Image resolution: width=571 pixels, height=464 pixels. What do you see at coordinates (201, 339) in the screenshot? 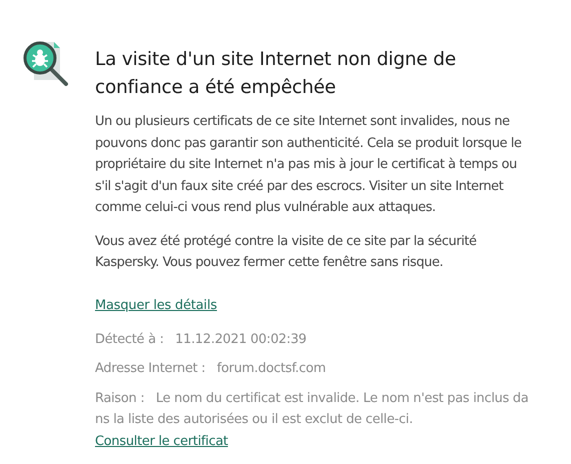
I see `detail-text: Détecté à : 11.12.2021 00:02:39` at bounding box center [201, 339].